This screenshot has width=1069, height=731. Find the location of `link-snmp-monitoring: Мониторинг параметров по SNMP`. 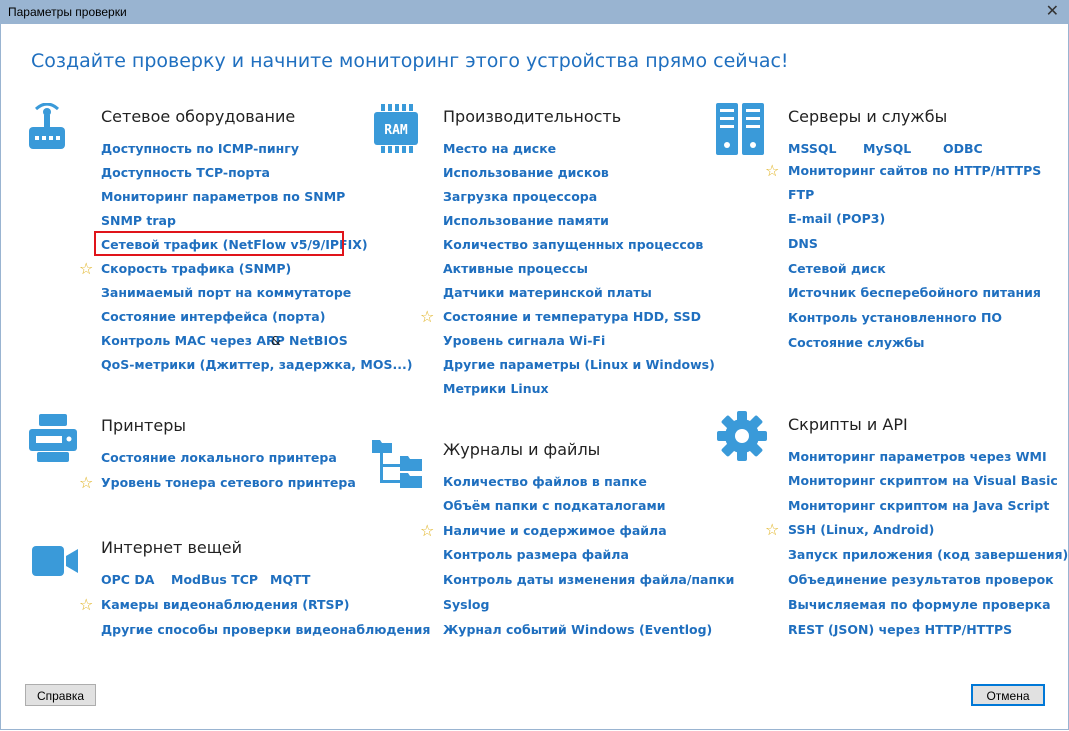

link-snmp-monitoring: Мониторинг параметров по SNMP is located at coordinates (223, 196).